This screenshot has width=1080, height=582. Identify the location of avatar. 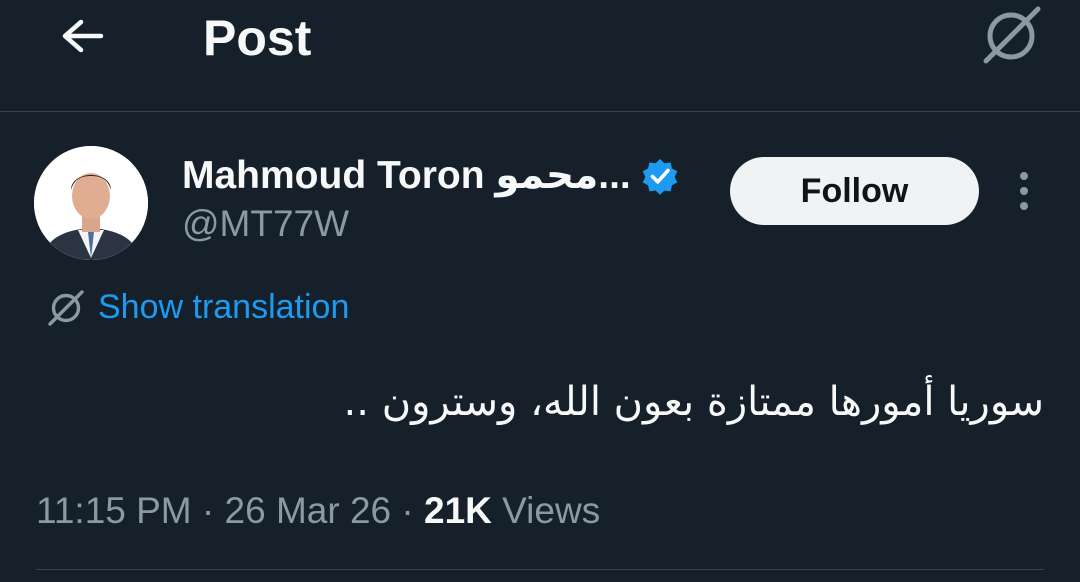
(91, 203).